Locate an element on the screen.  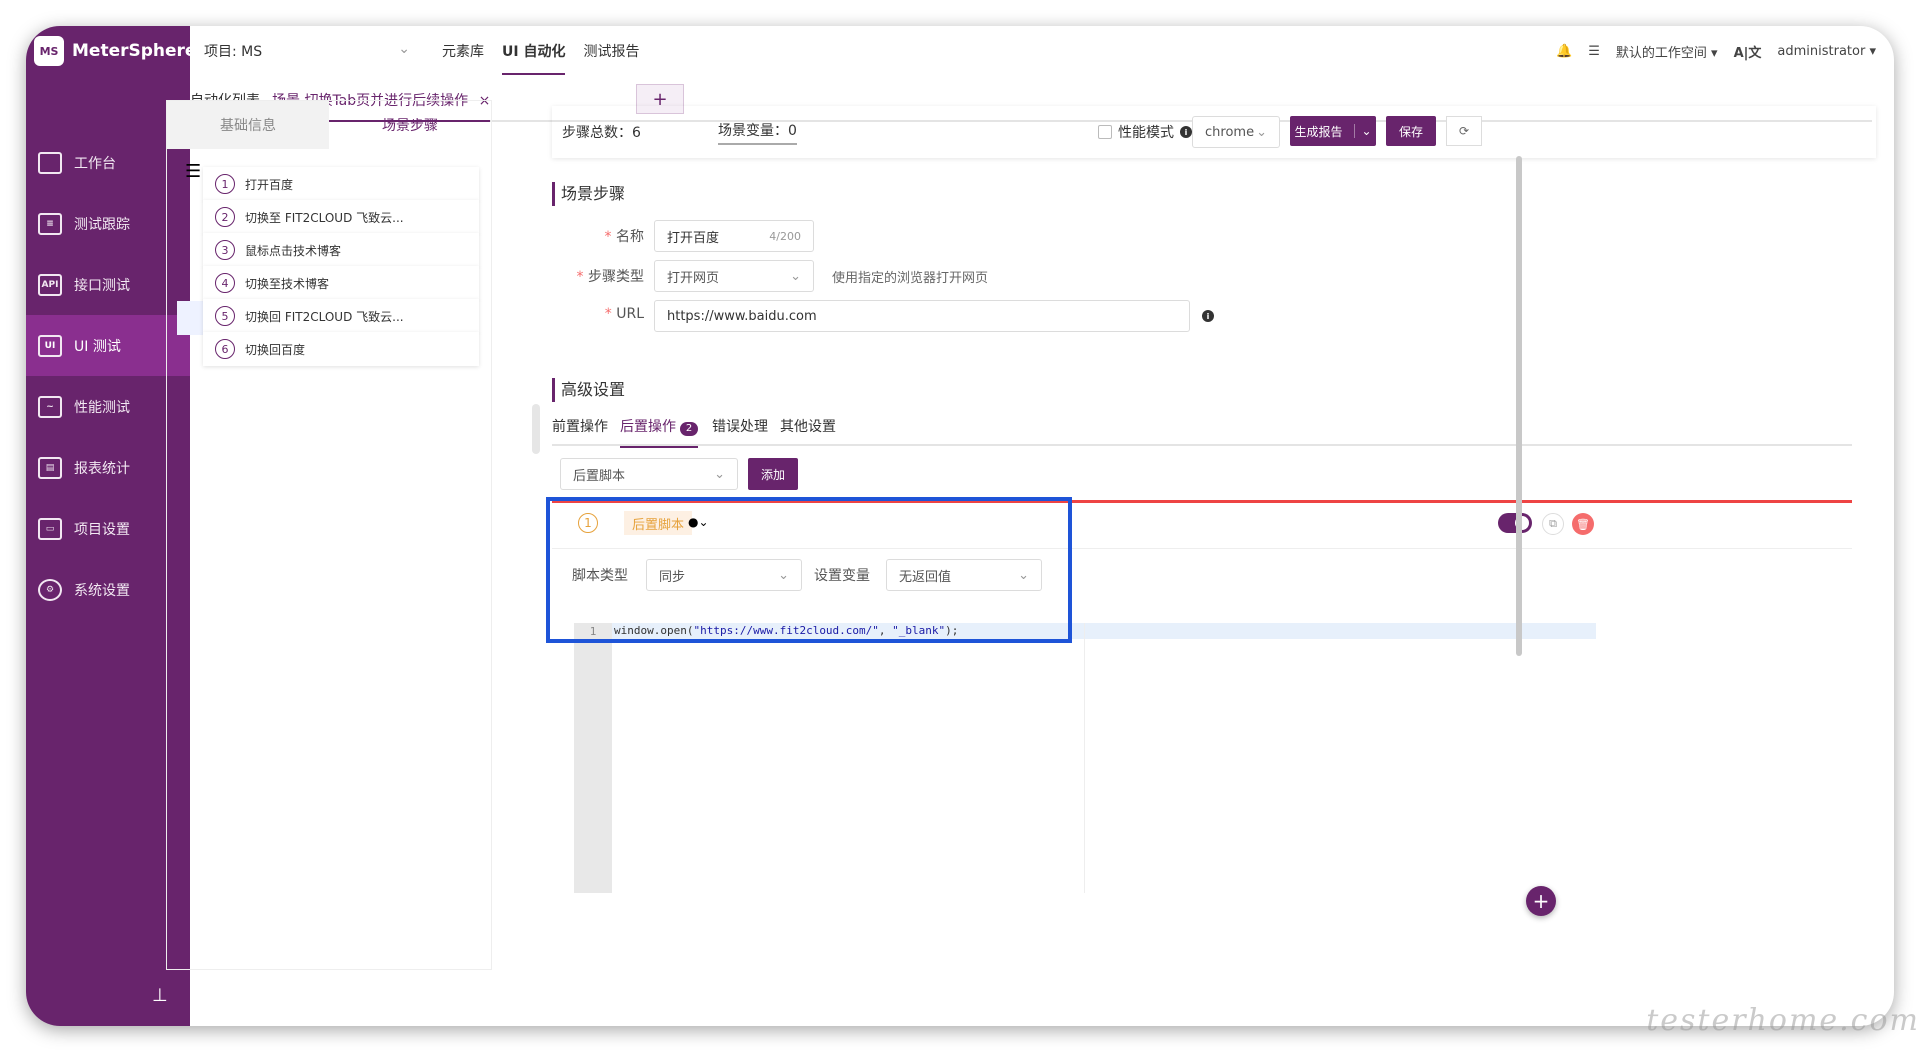
tab-basic-info: 基础信息 is located at coordinates (248, 125).